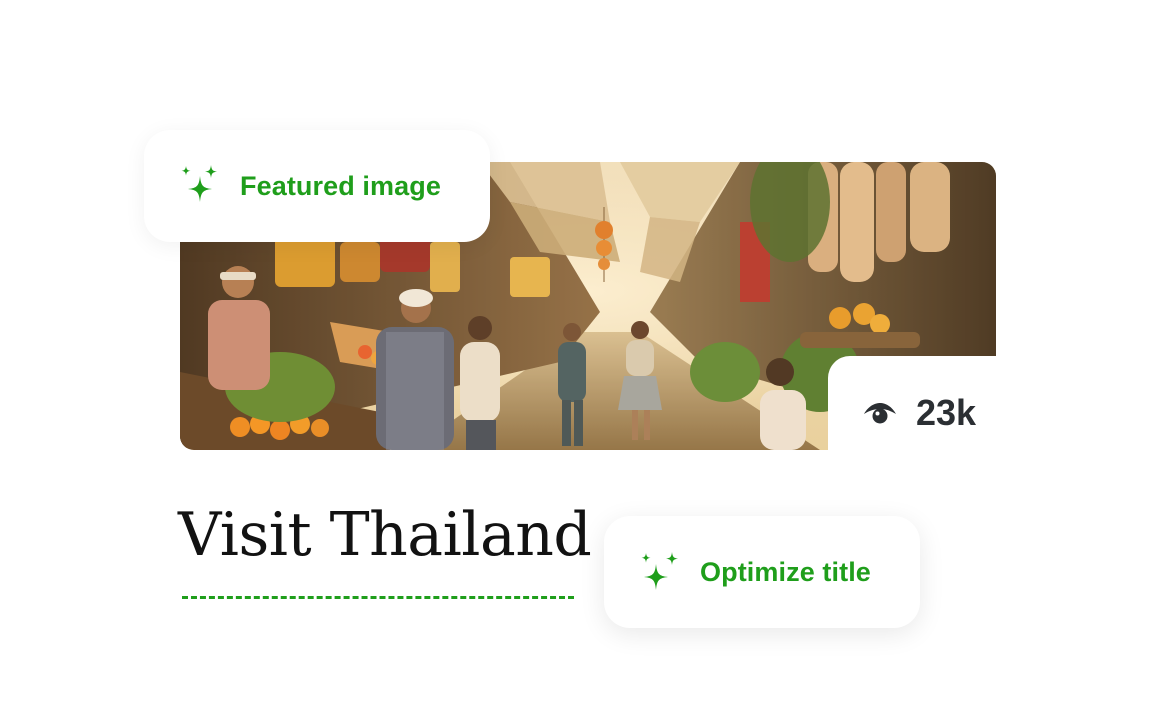  What do you see at coordinates (340, 185) in the screenshot?
I see `featured-image-label: Featured image` at bounding box center [340, 185].